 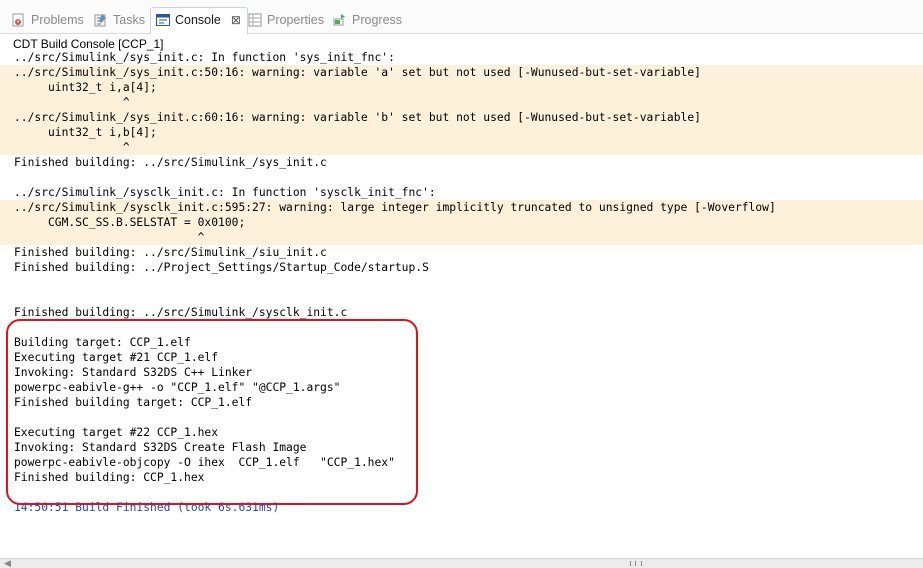 I want to click on tab-label: Tasks, so click(x=129, y=20).